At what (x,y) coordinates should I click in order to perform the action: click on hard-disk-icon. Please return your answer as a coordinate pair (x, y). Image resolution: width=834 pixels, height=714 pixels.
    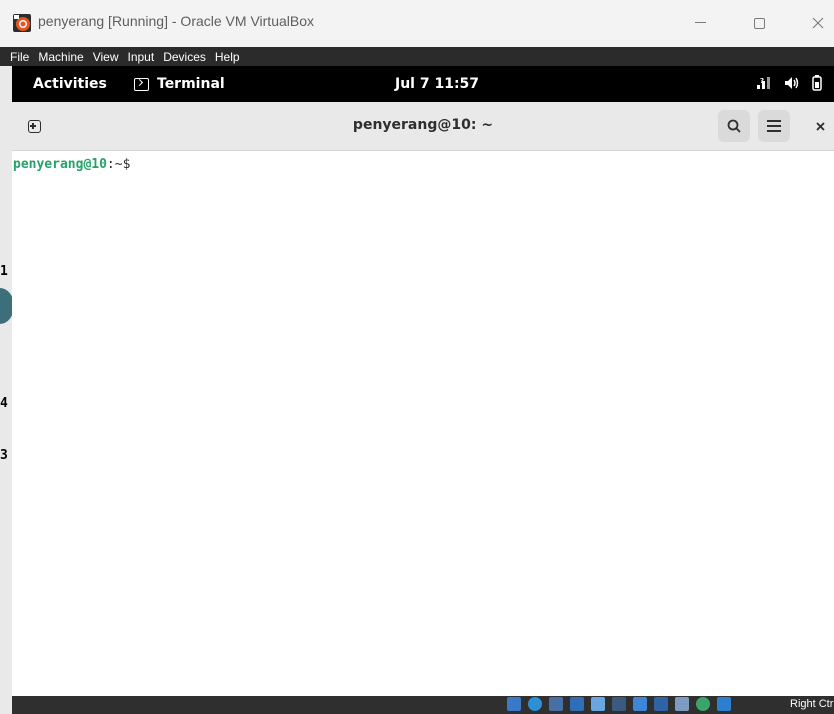
    Looking at the image, I should click on (514, 704).